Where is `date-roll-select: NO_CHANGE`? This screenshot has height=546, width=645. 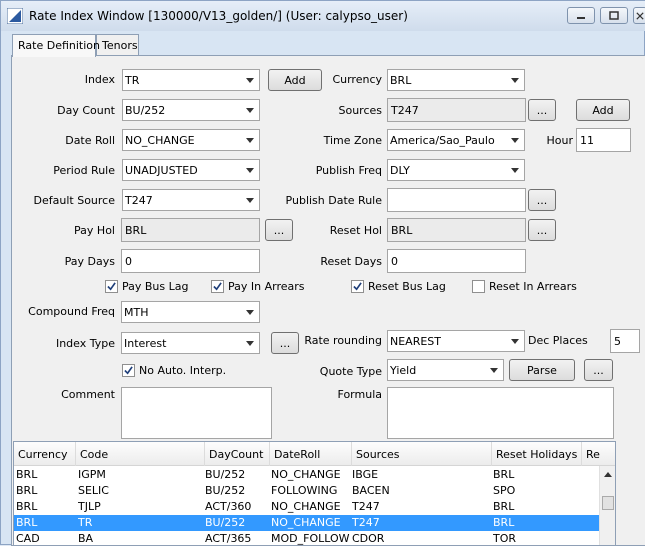
date-roll-select: NO_CHANGE is located at coordinates (191, 140).